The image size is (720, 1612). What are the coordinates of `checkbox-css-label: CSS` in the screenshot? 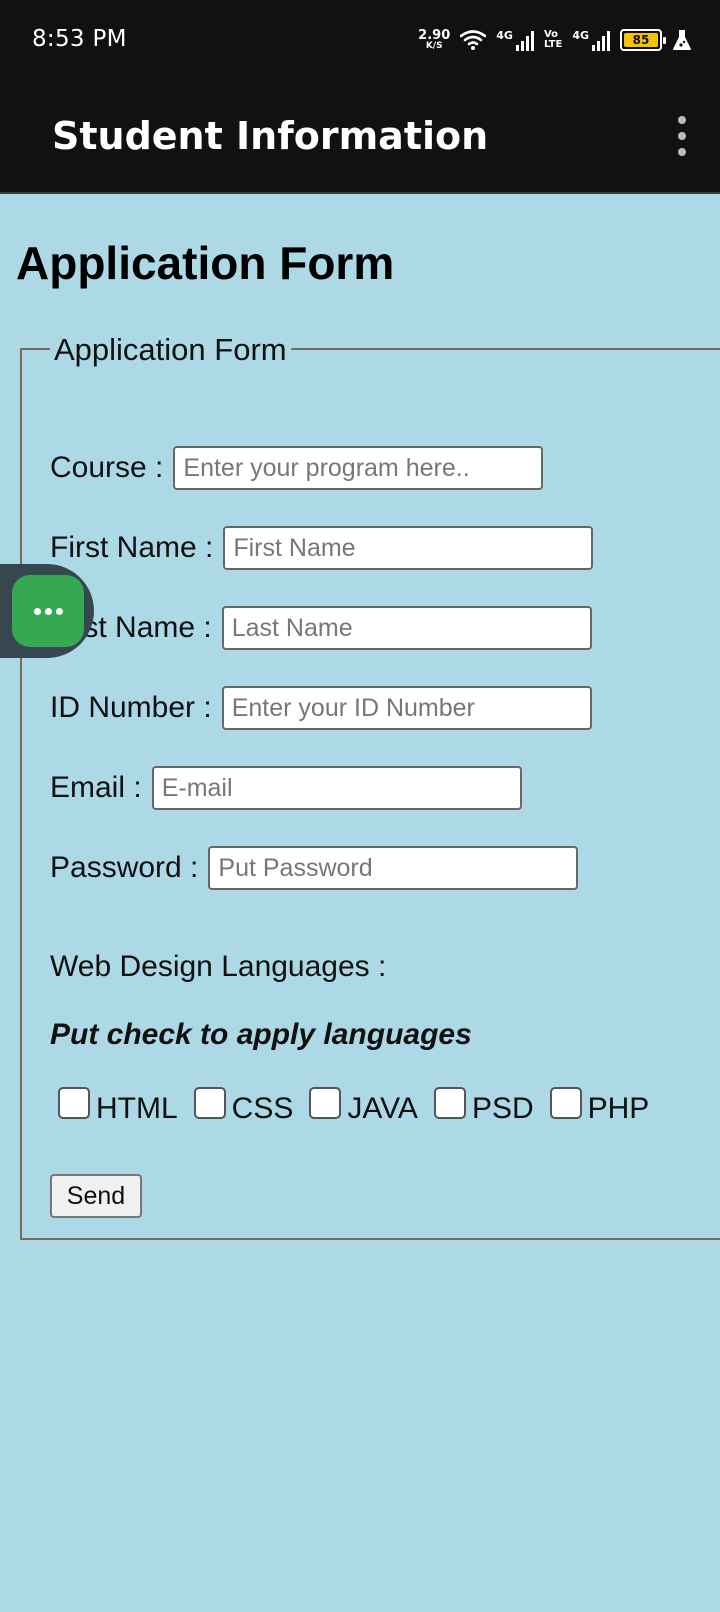 It's located at (262, 1108).